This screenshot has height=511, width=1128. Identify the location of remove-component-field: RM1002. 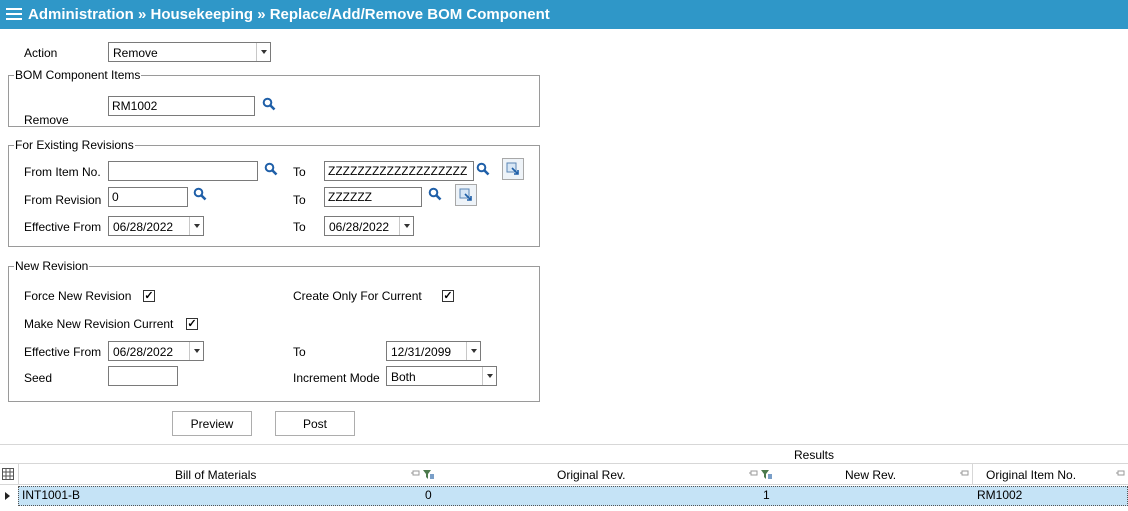
(181, 106).